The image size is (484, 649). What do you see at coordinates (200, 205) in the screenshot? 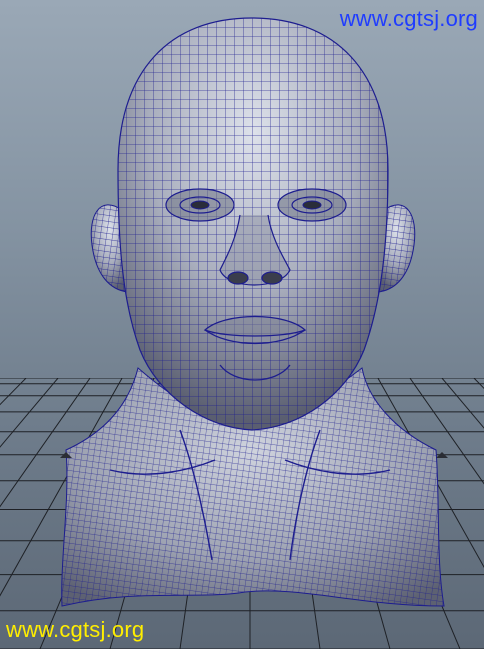
I see `left-eye-region` at bounding box center [200, 205].